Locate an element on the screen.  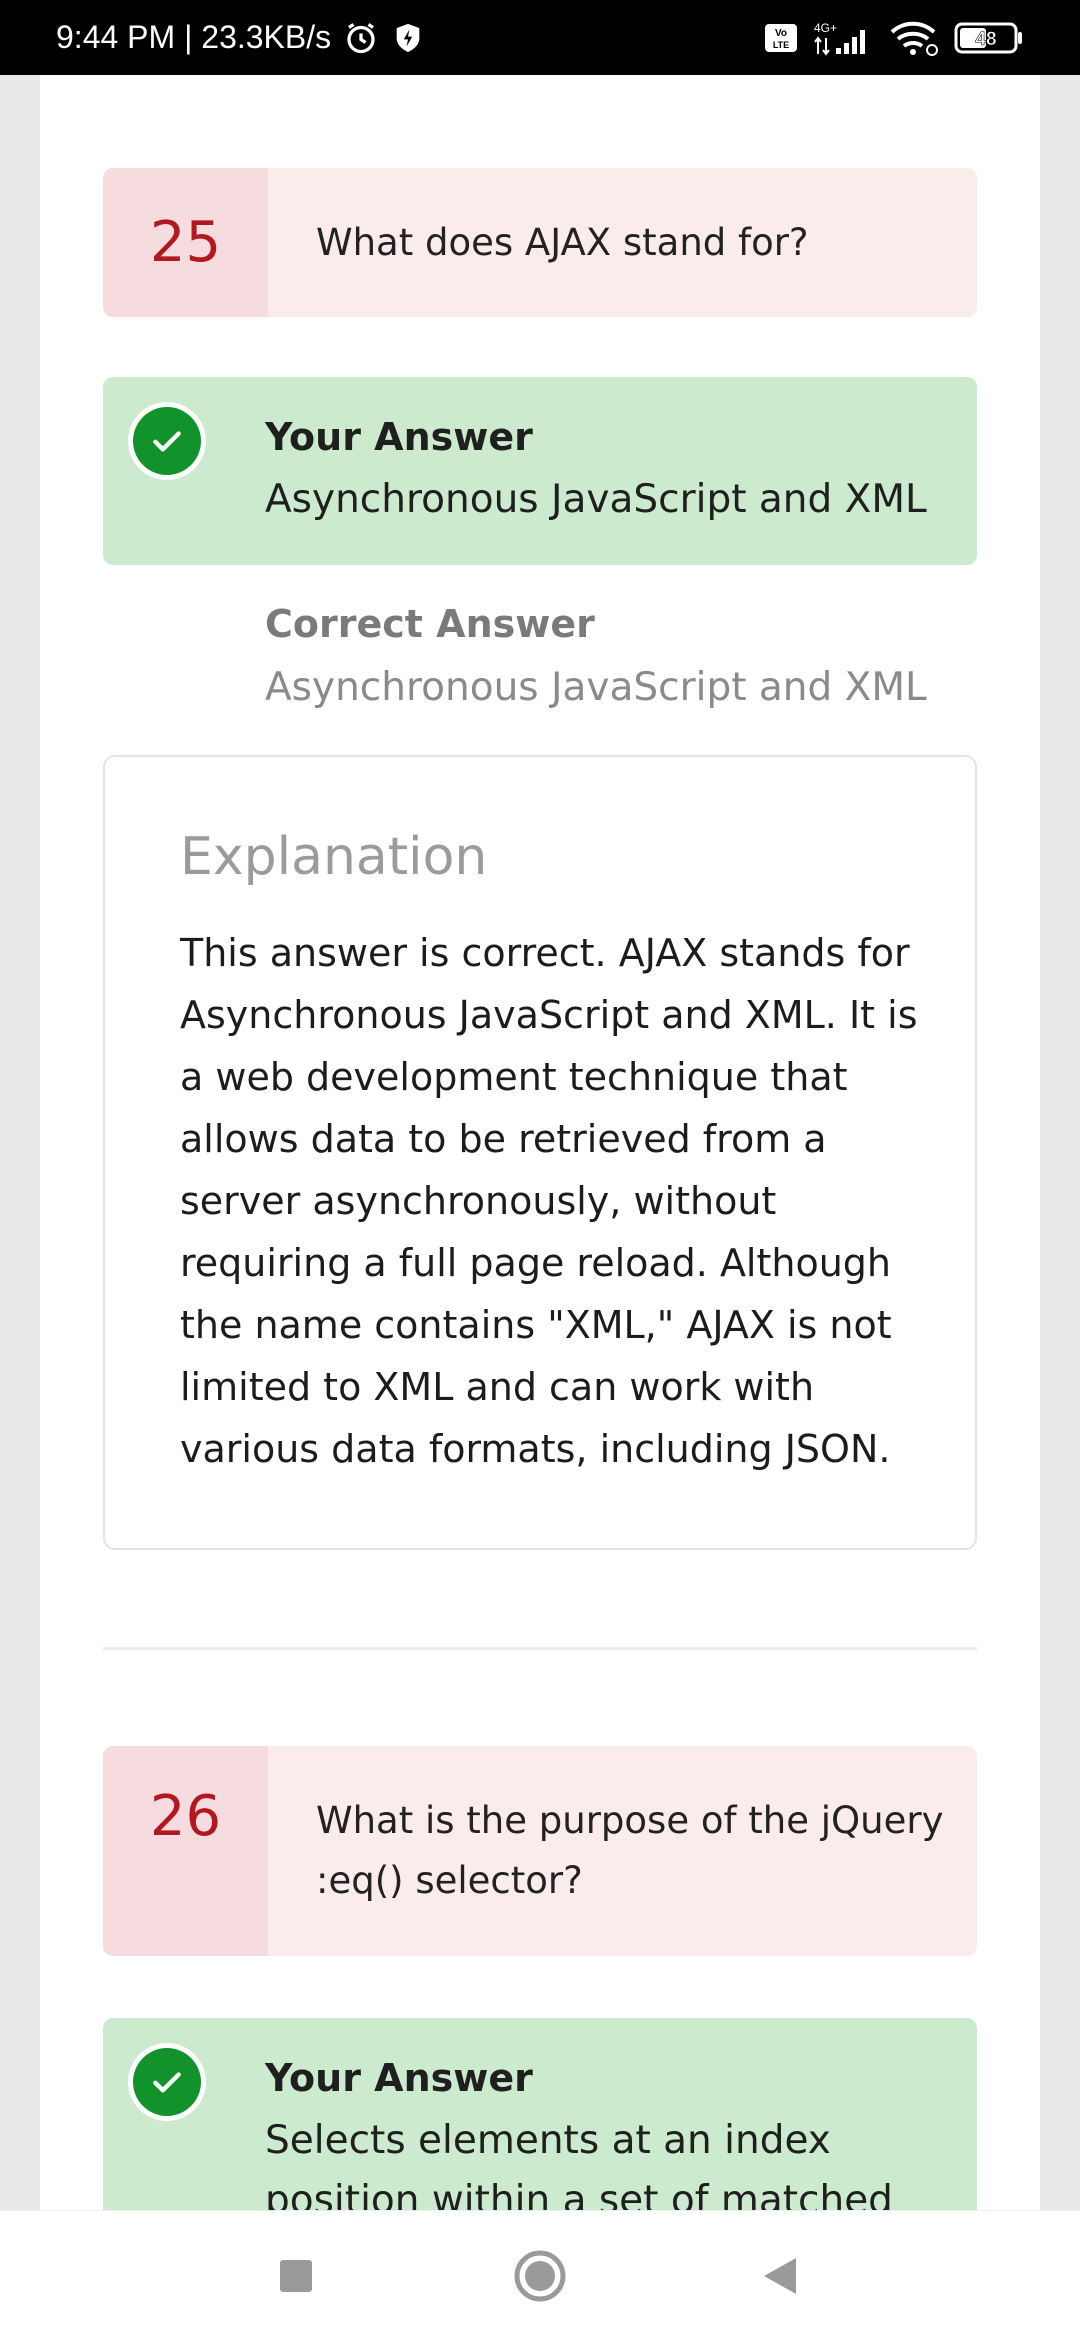
divider is located at coordinates (540, 1648).